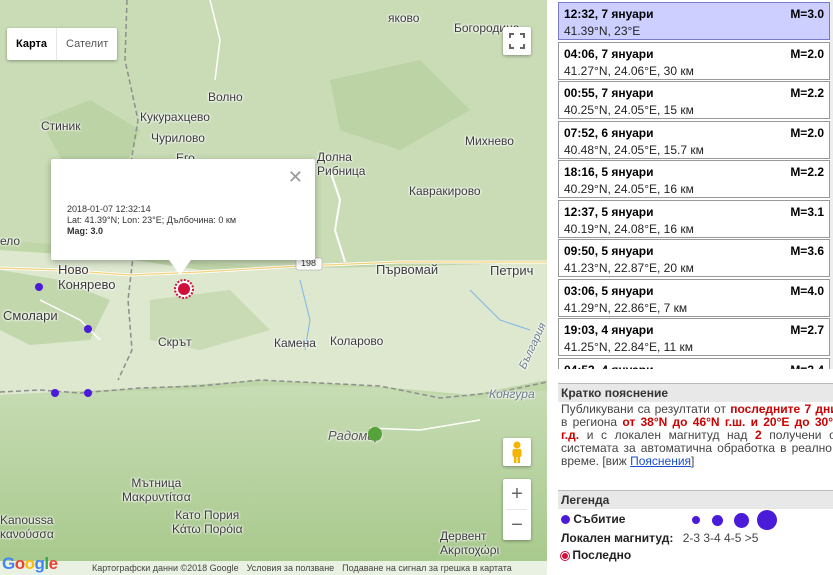 The width and height of the screenshot is (833, 575). Describe the element at coordinates (517, 525) in the screenshot. I see `zoom-out-button: −` at that location.